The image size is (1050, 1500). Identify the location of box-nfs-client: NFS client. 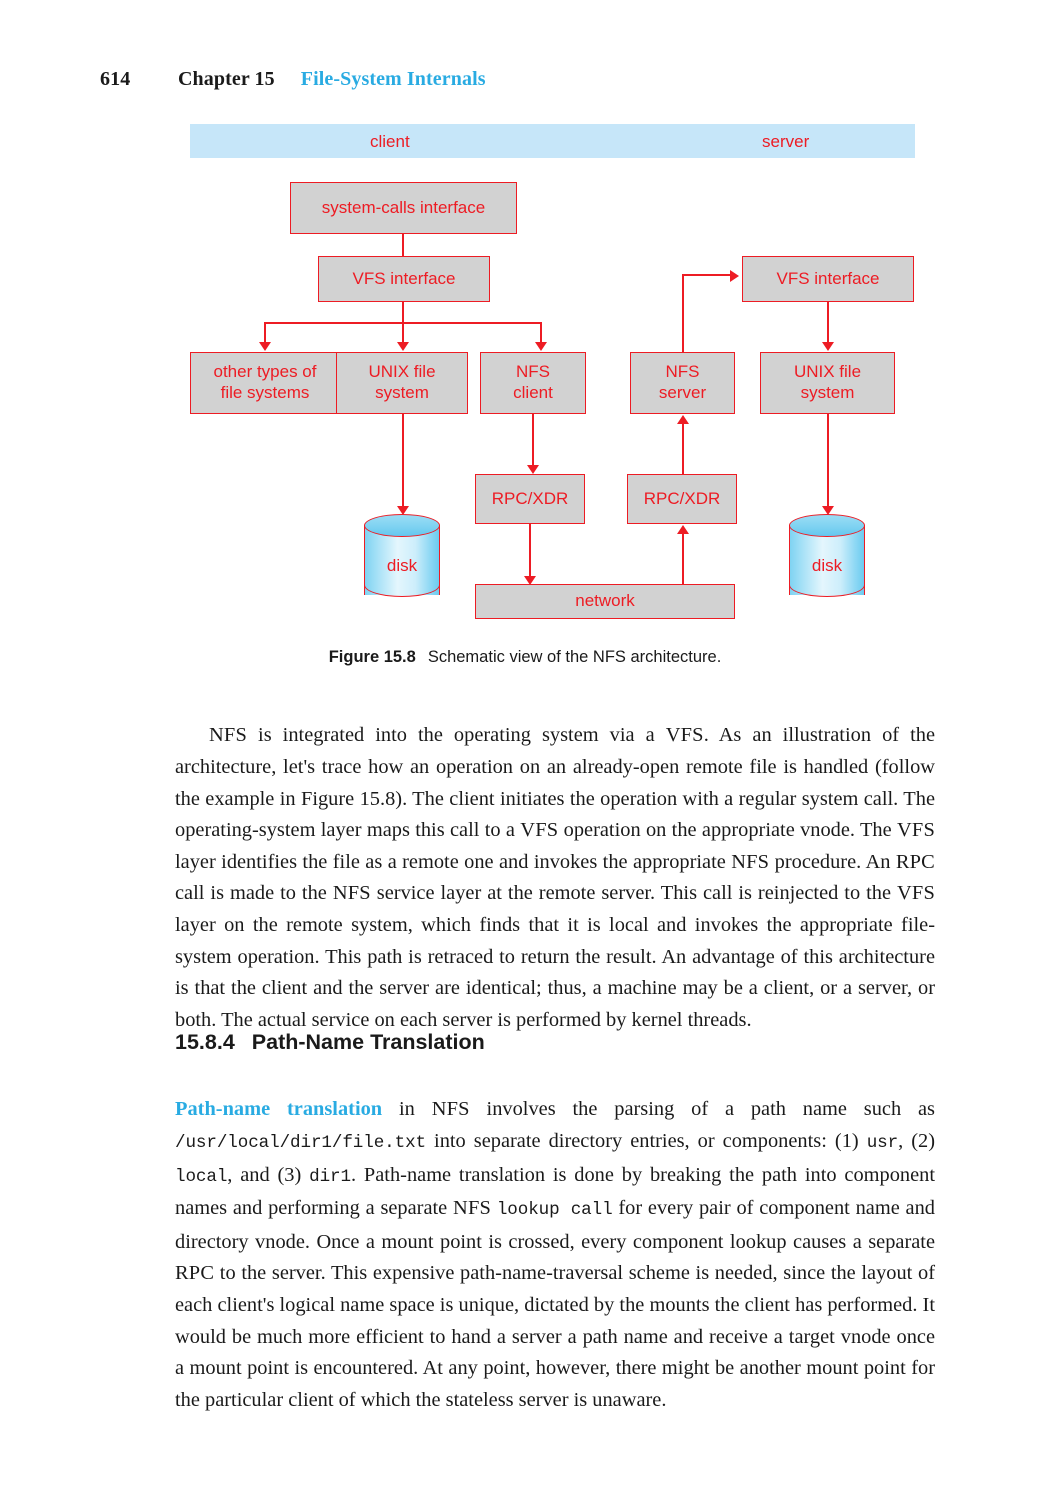
(533, 383).